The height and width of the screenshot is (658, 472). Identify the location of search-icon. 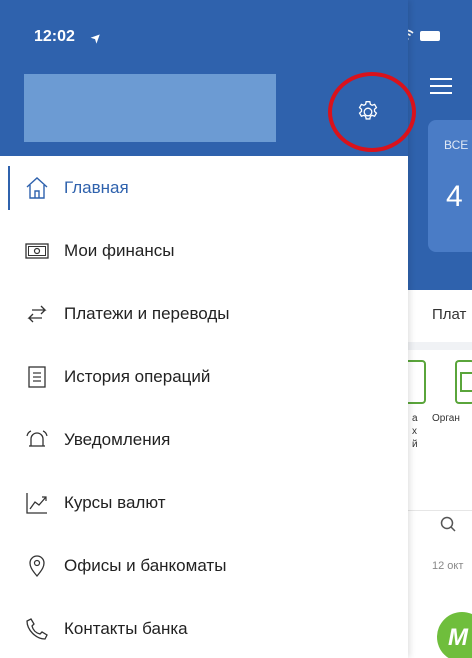
(448, 524).